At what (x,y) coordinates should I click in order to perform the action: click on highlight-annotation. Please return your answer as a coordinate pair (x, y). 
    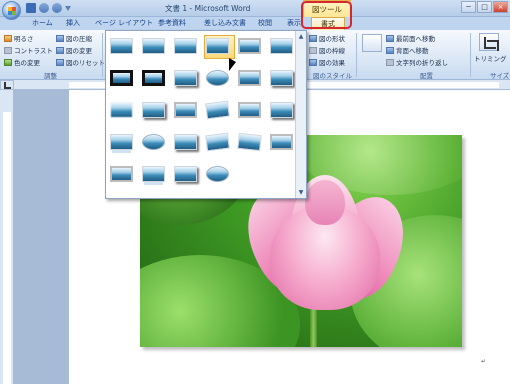
    Looking at the image, I should click on (326, 15).